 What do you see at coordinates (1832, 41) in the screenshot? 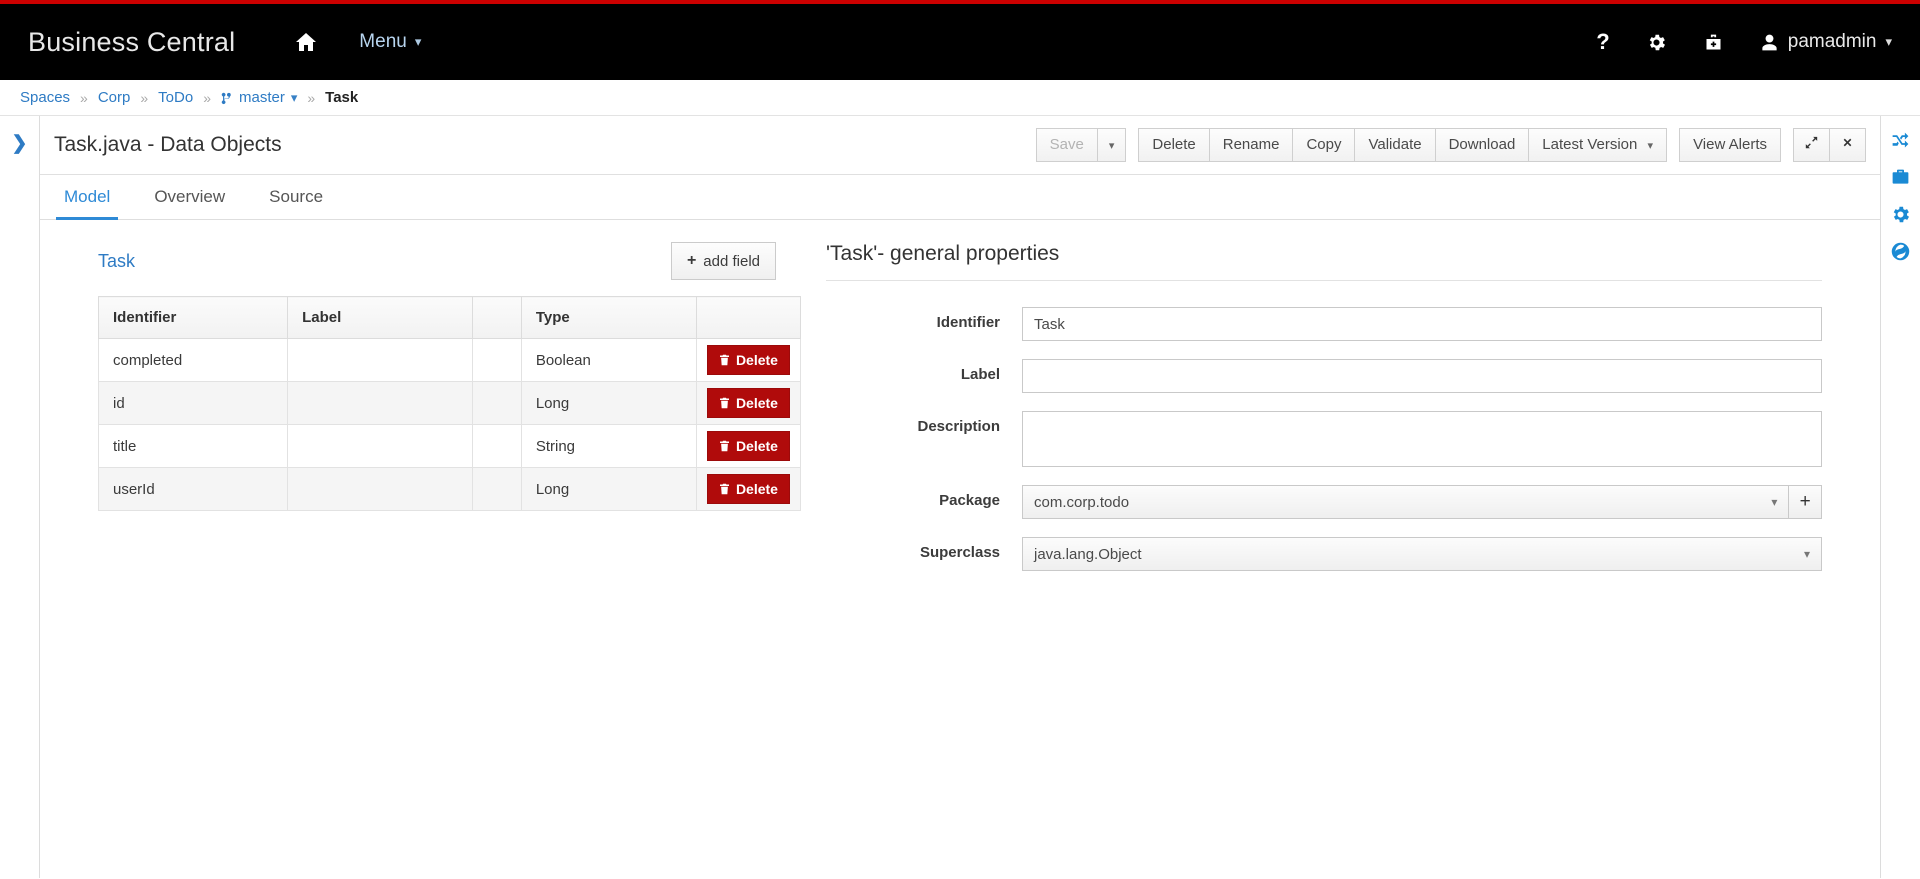
I see `username-label: pamadmin` at bounding box center [1832, 41].